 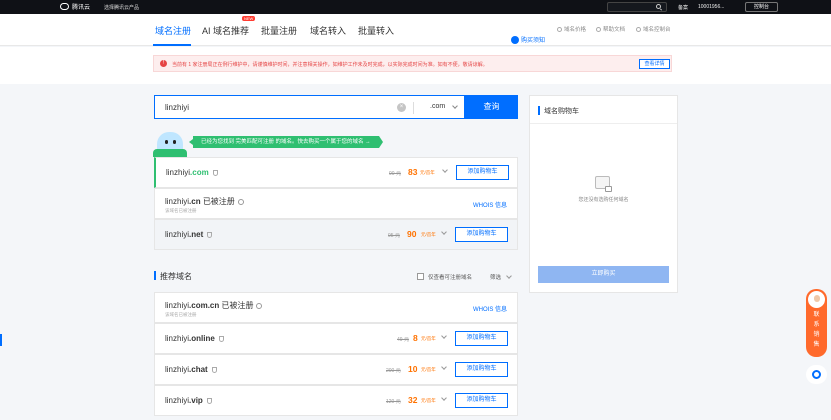 What do you see at coordinates (121, 7) in the screenshot?
I see `product-menu: 选择腾讯云产品` at bounding box center [121, 7].